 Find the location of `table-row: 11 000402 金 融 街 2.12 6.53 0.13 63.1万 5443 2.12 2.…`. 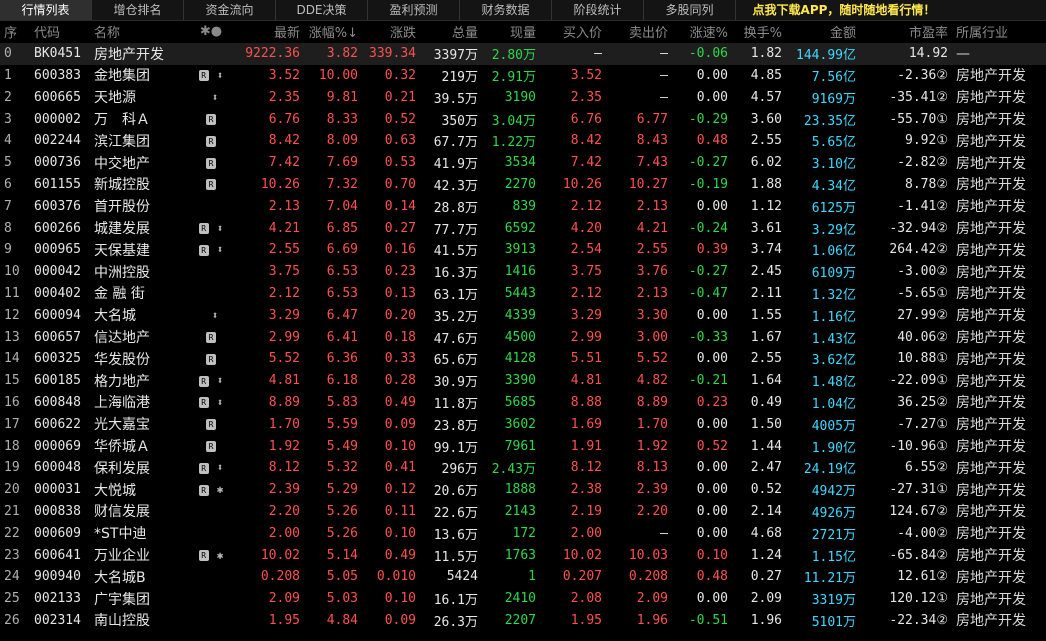

table-row: 11 000402 金 融 街 2.12 6.53 0.13 63.1万 5443 2.12 2.… is located at coordinates (523, 294).